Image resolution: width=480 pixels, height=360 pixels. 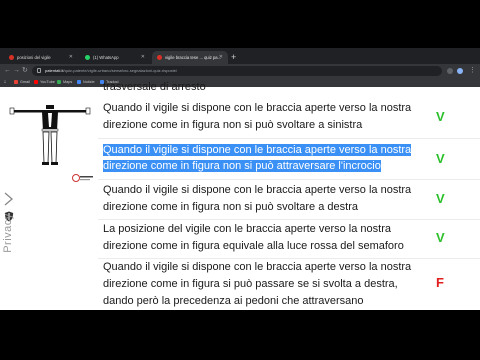 I want to click on whatsapp-favicon, so click(x=87, y=57).